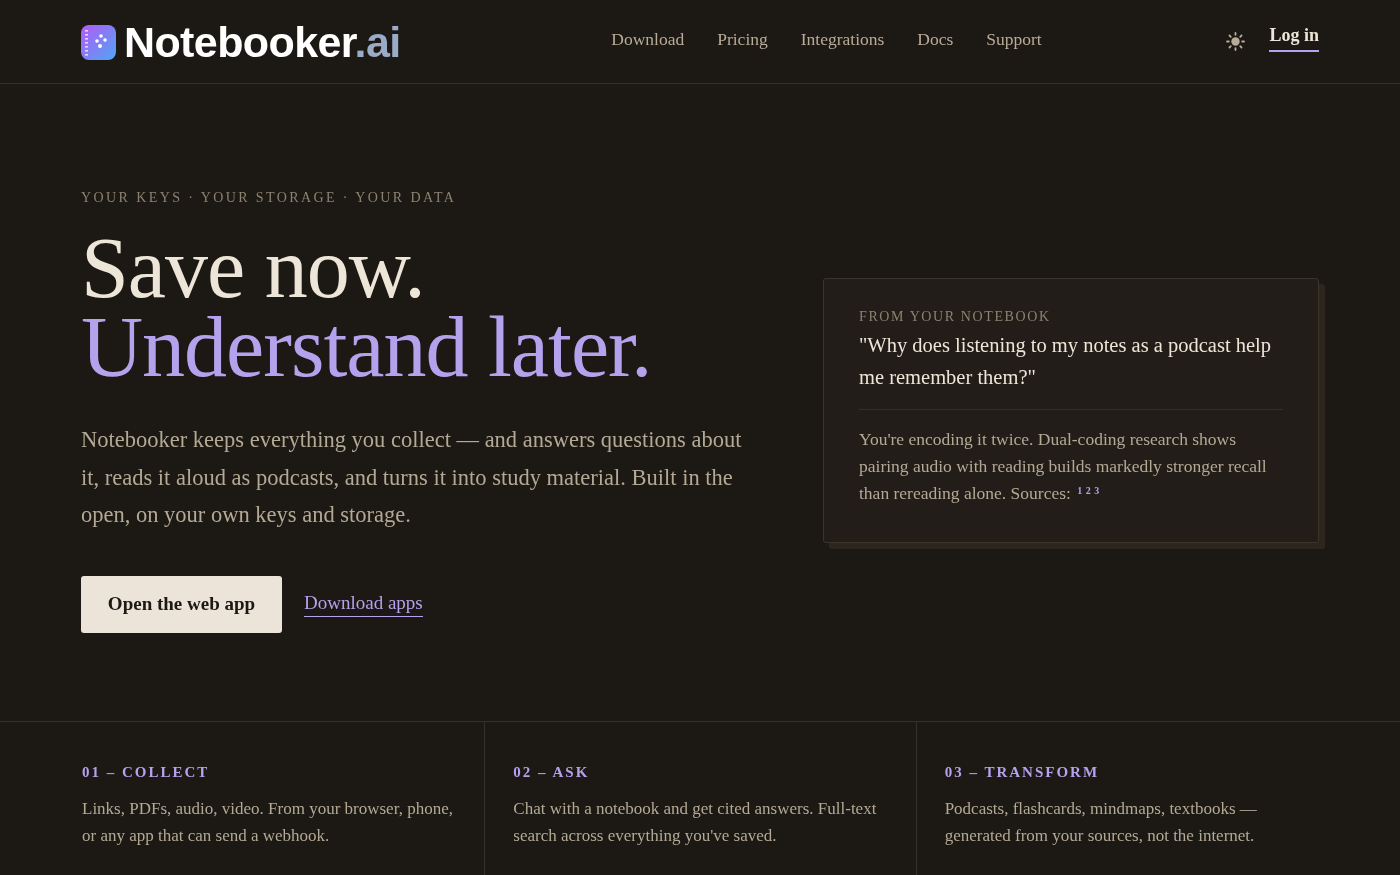  I want to click on notebook-logo-icon, so click(98, 42).